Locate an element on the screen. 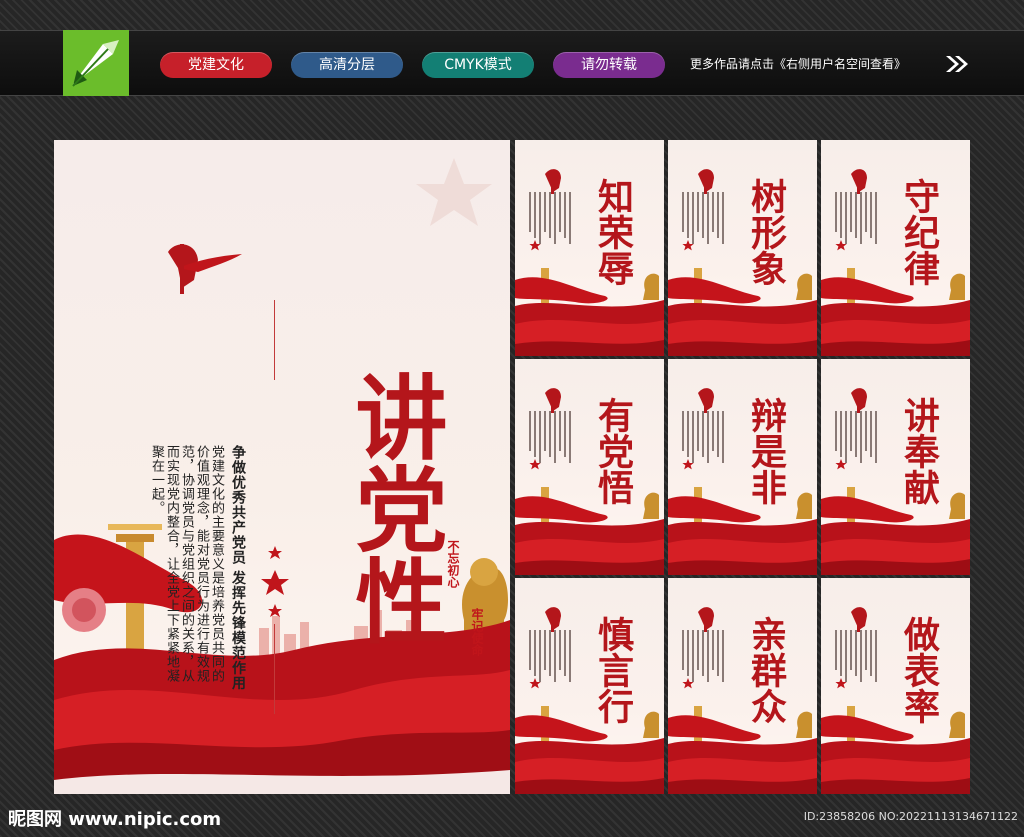  mini-poster: 守纪律 is located at coordinates (895, 248).